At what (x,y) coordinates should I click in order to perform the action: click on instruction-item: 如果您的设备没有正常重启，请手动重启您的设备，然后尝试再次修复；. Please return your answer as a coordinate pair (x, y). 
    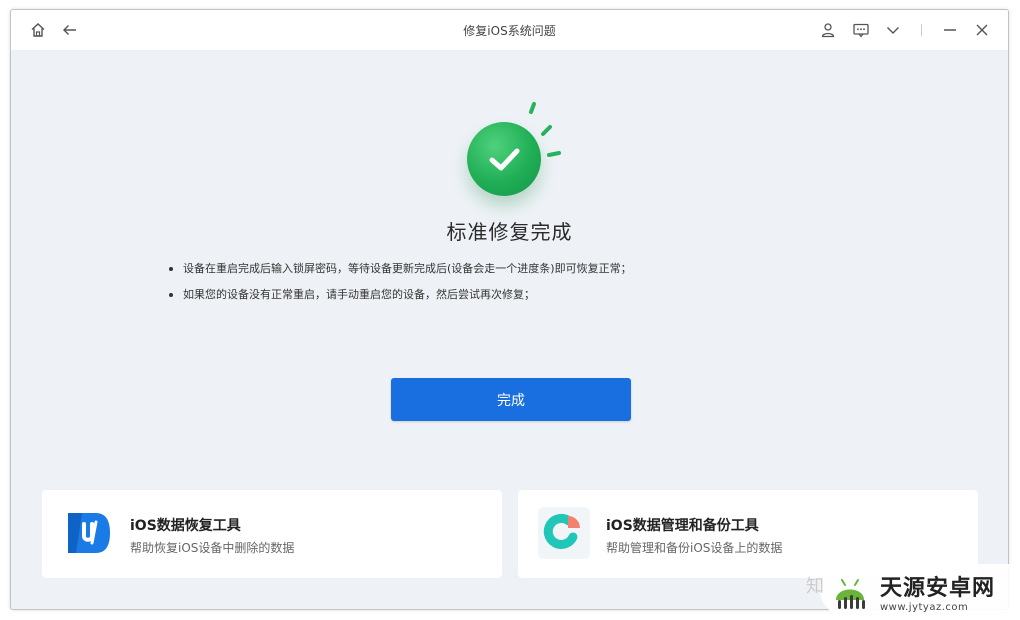
    Looking at the image, I should click on (400, 295).